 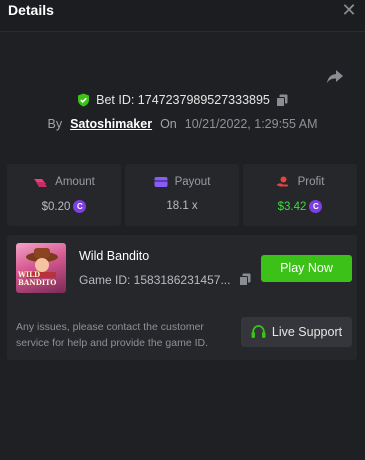 What do you see at coordinates (64, 195) in the screenshot?
I see `amount-card: Amount $0.20 C` at bounding box center [64, 195].